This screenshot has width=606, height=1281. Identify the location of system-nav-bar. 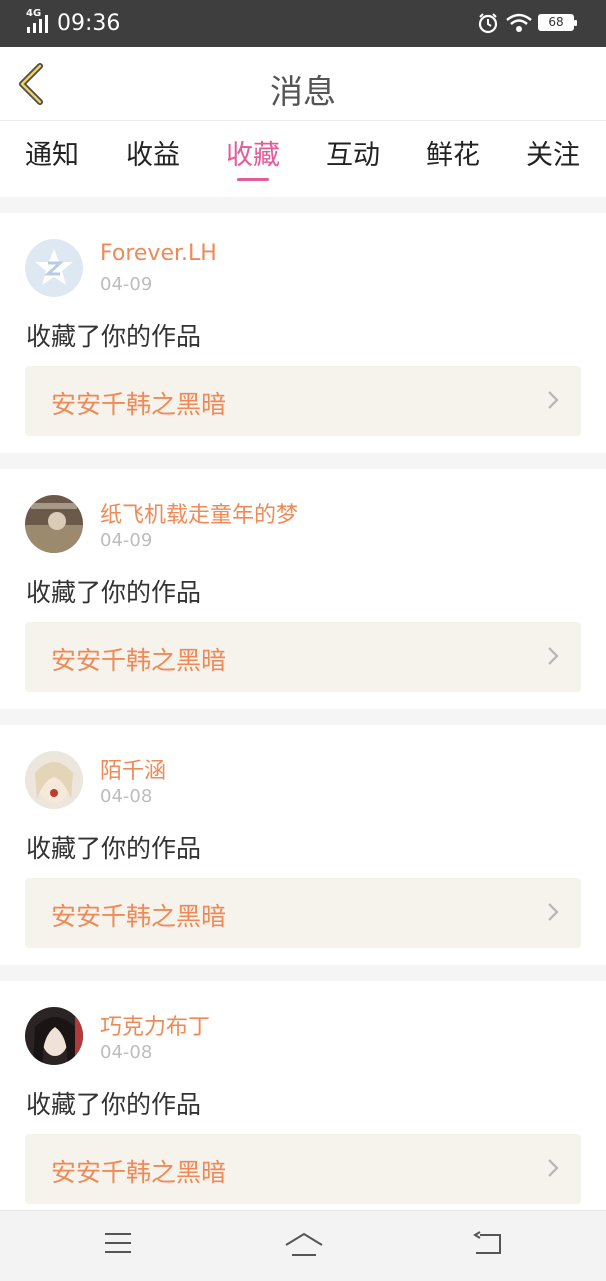
(303, 1245).